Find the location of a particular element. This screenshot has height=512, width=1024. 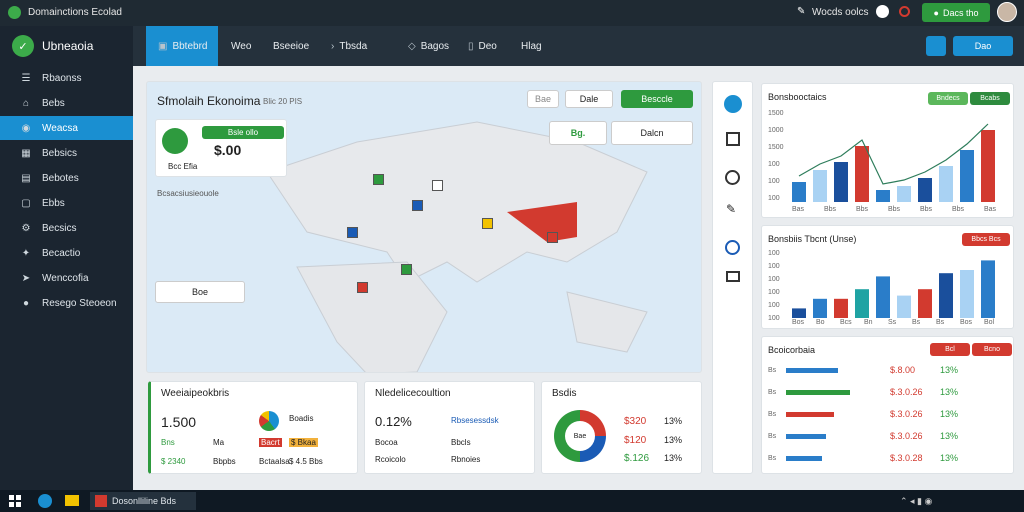

settings-icon: ✦ is located at coordinates (26, 253).